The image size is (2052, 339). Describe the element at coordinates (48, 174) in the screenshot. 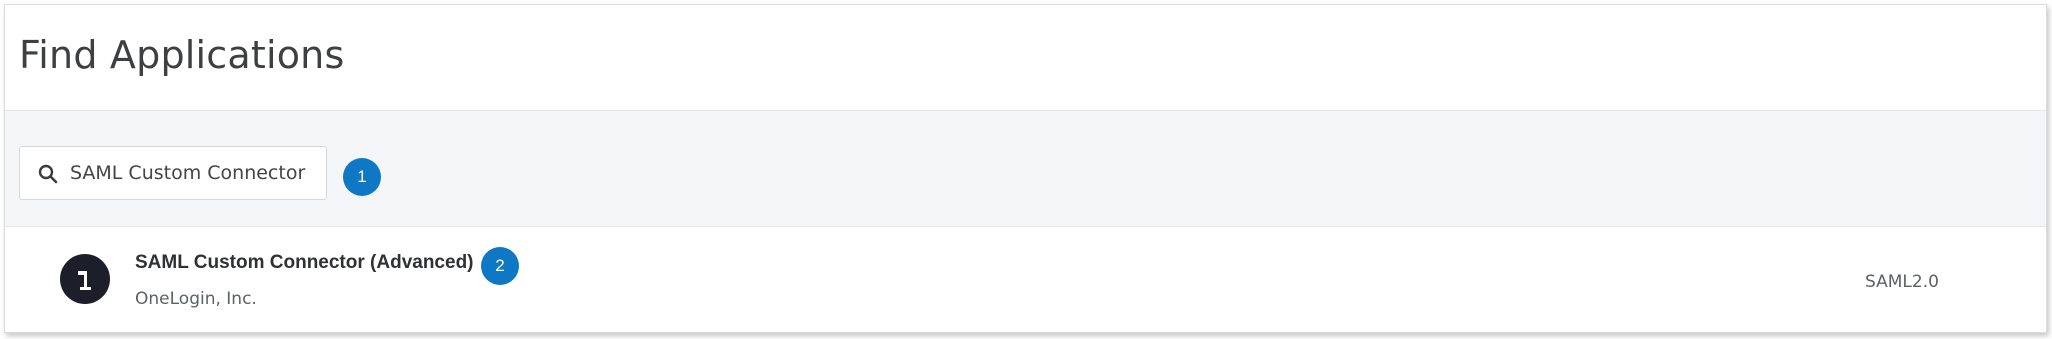

I see `search-icon` at that location.